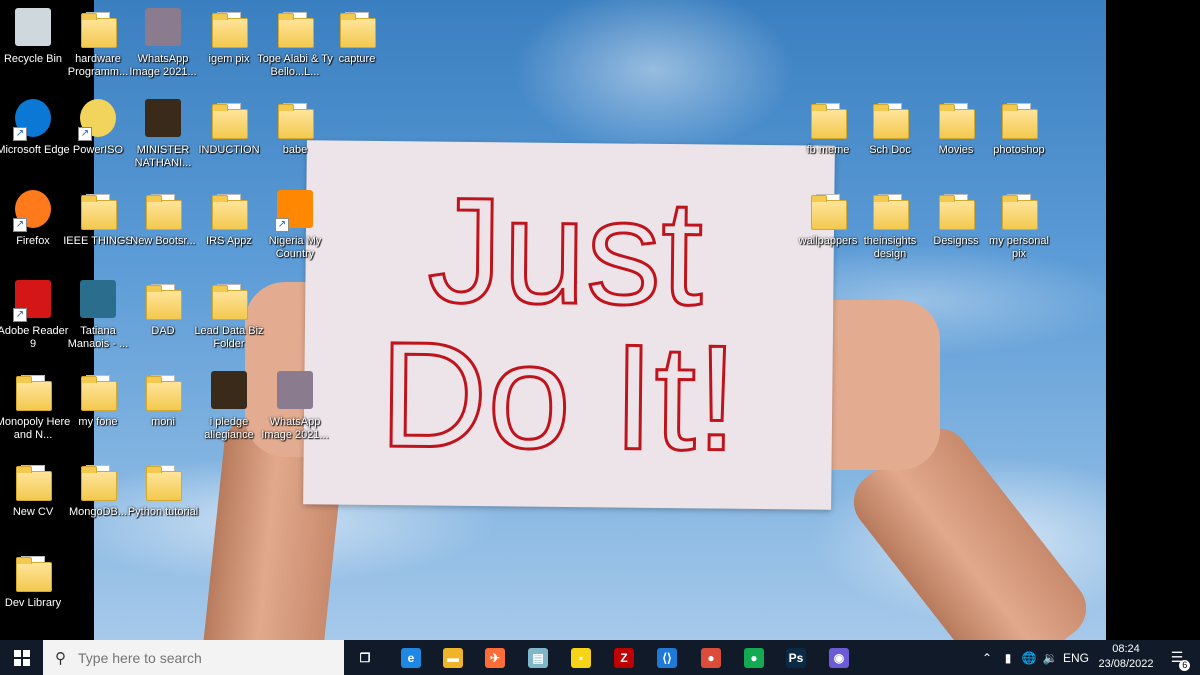 The height and width of the screenshot is (675, 1200). I want to click on desktop-icon: my personal pix, so click(1019, 224).